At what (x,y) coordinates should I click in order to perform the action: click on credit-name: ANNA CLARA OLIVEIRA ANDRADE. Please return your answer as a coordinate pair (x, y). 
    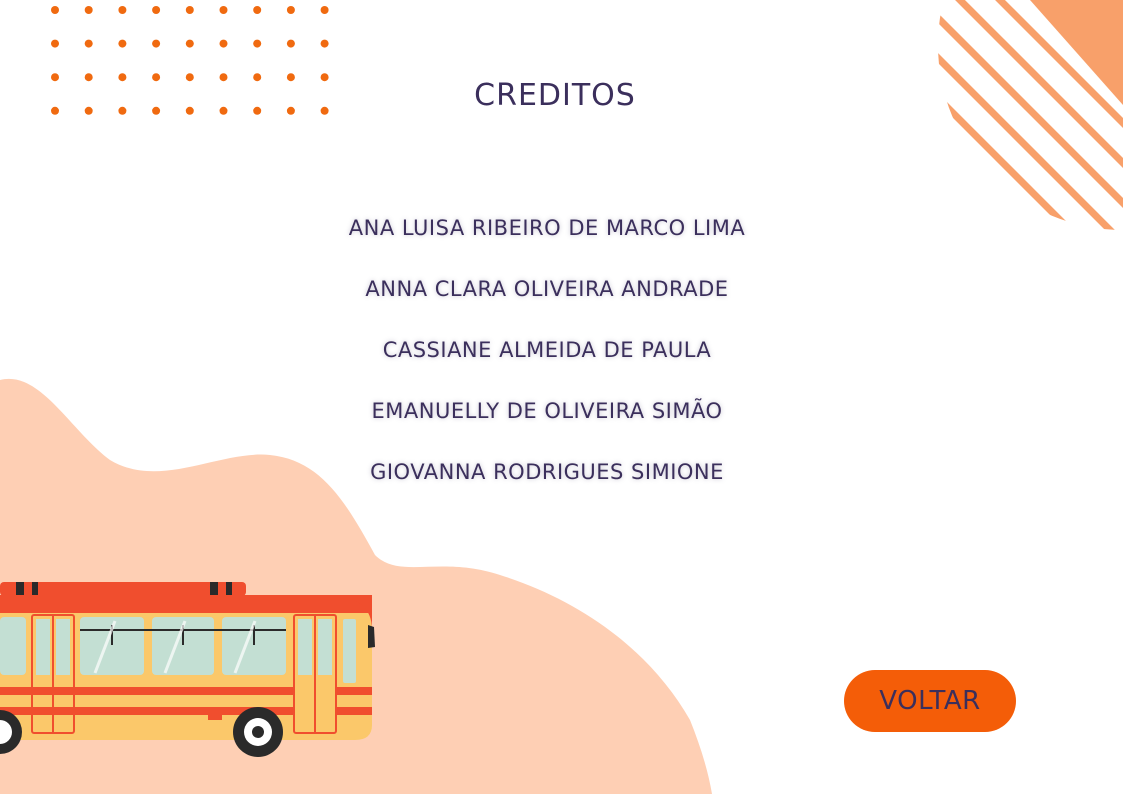
    Looking at the image, I should click on (547, 289).